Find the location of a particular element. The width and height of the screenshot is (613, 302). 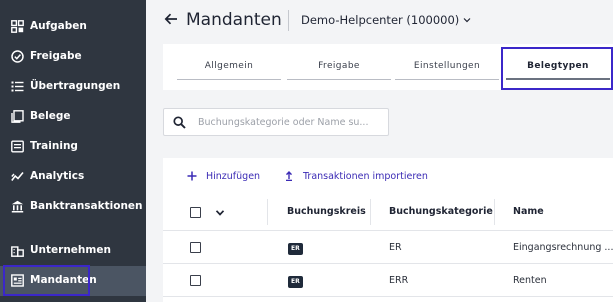

sidebar-item-unternehmen: Unternehmen is located at coordinates (73, 251).